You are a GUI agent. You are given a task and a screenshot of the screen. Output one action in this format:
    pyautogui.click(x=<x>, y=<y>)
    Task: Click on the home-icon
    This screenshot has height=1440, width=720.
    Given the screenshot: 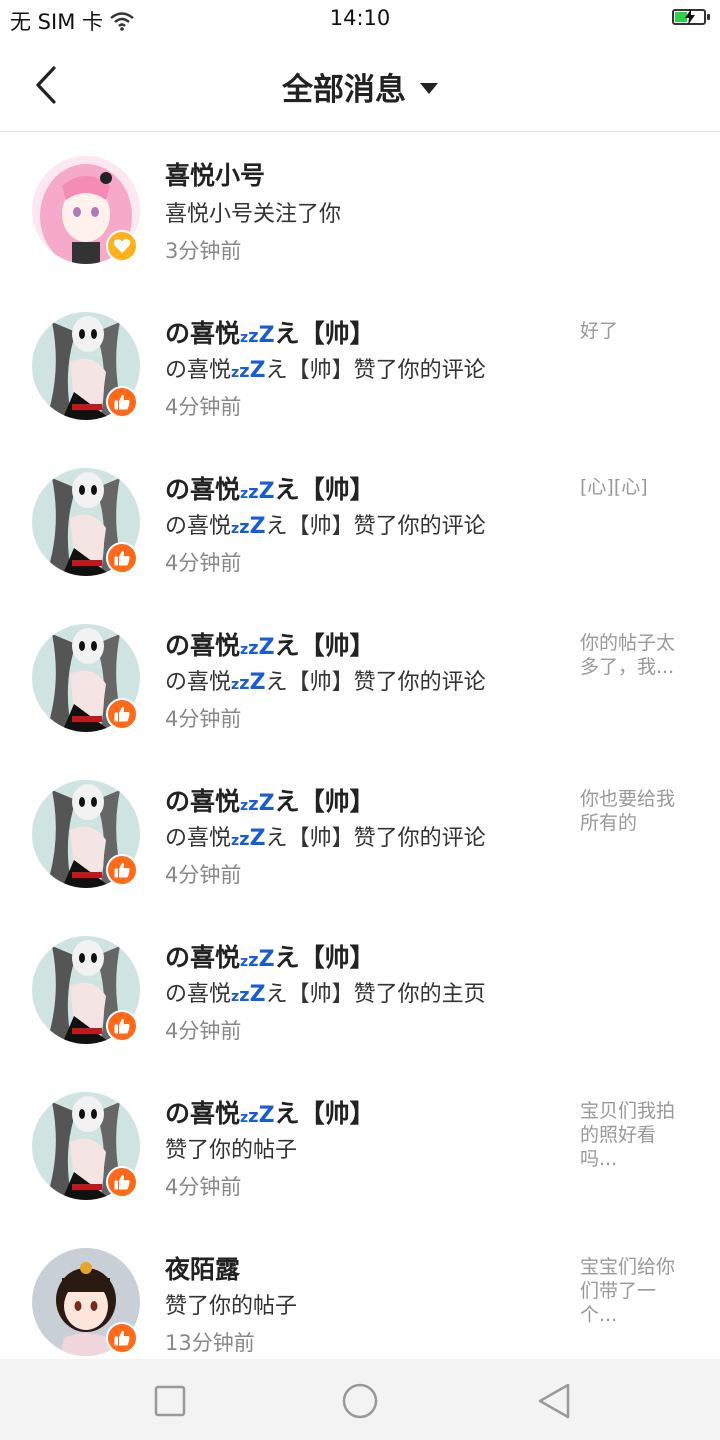 What is the action you would take?
    pyautogui.click(x=360, y=1401)
    